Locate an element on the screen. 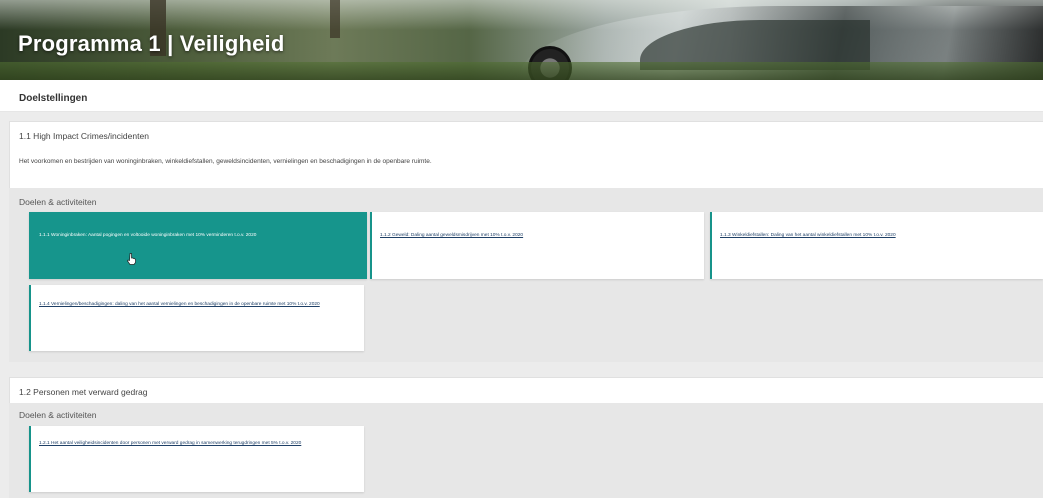 This screenshot has height=498, width=1043. goal-title: 1.1 High Impact Crimes/incidenten is located at coordinates (84, 136).